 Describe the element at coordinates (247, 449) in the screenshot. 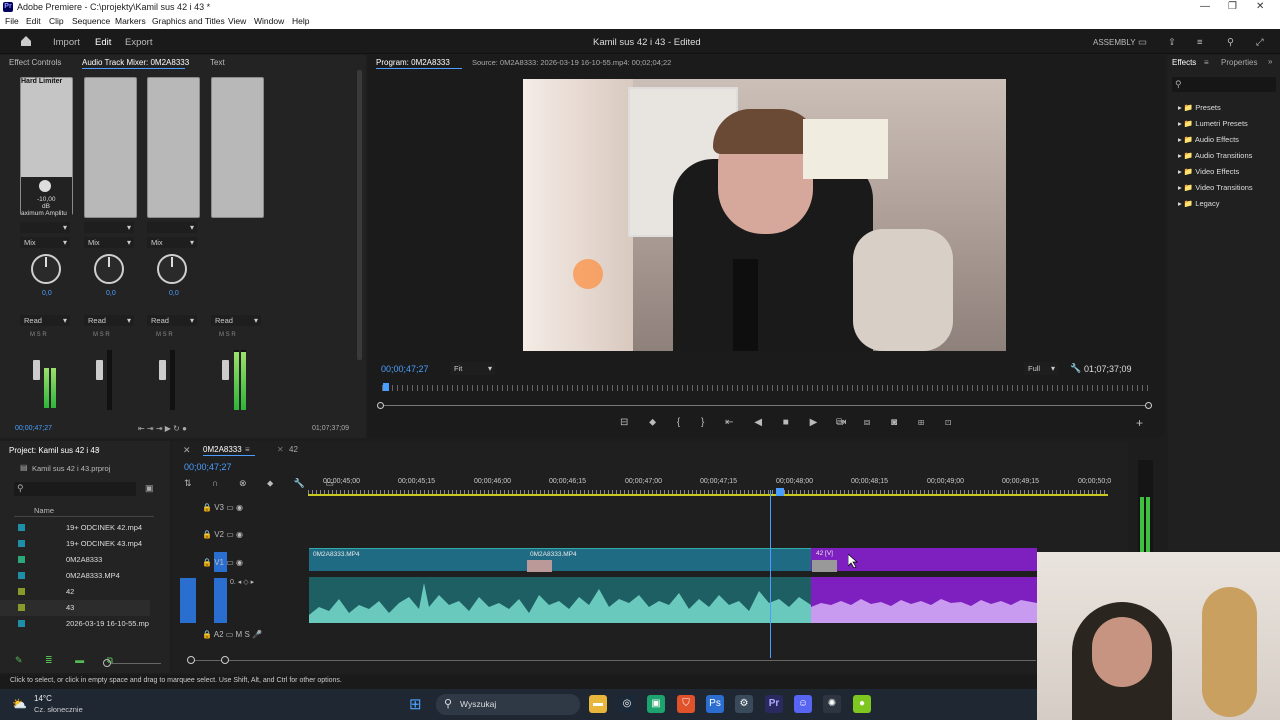

I see `sequence-menu-icon: ≡` at that location.